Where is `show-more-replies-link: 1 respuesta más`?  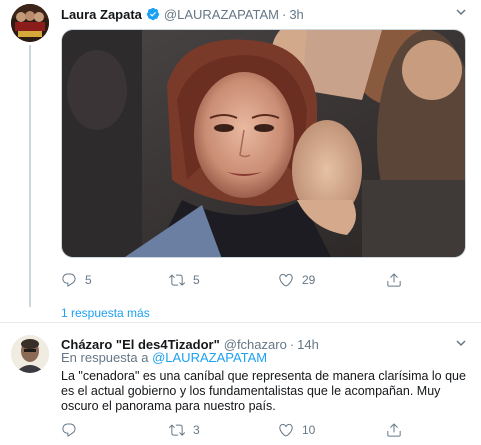 show-more-replies-link: 1 respuesta más is located at coordinates (105, 313).